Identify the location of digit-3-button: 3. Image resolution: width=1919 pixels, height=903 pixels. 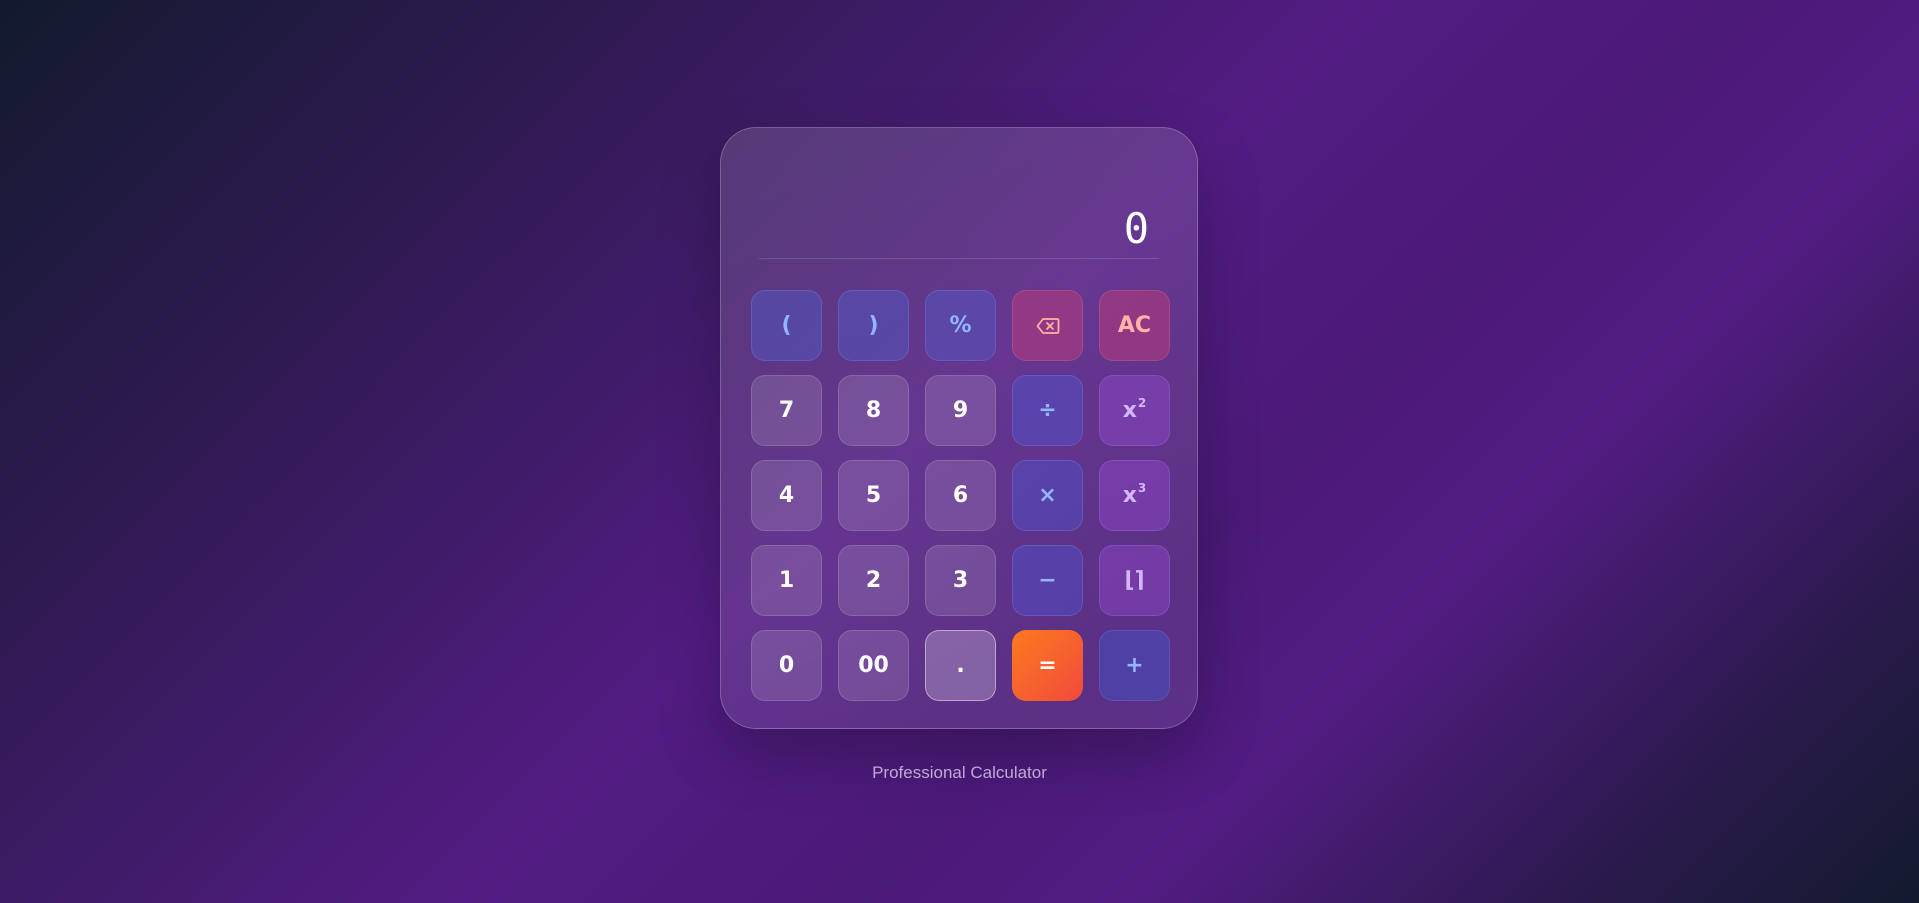
(960, 580).